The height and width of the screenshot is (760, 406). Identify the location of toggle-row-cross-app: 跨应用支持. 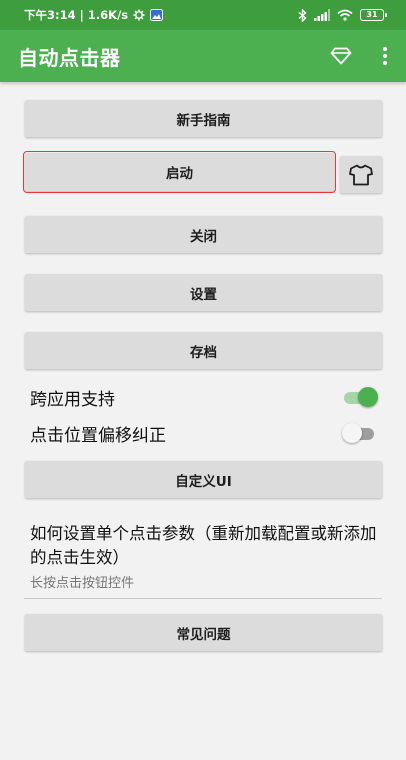
(204, 397).